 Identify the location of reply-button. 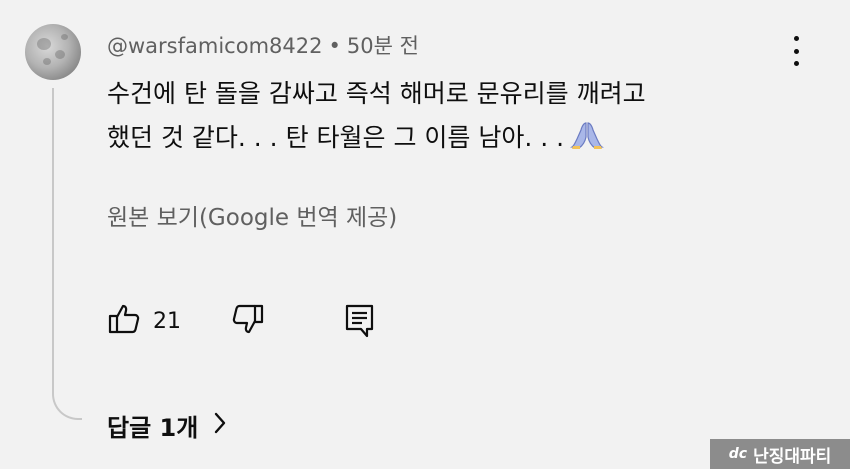
(360, 323).